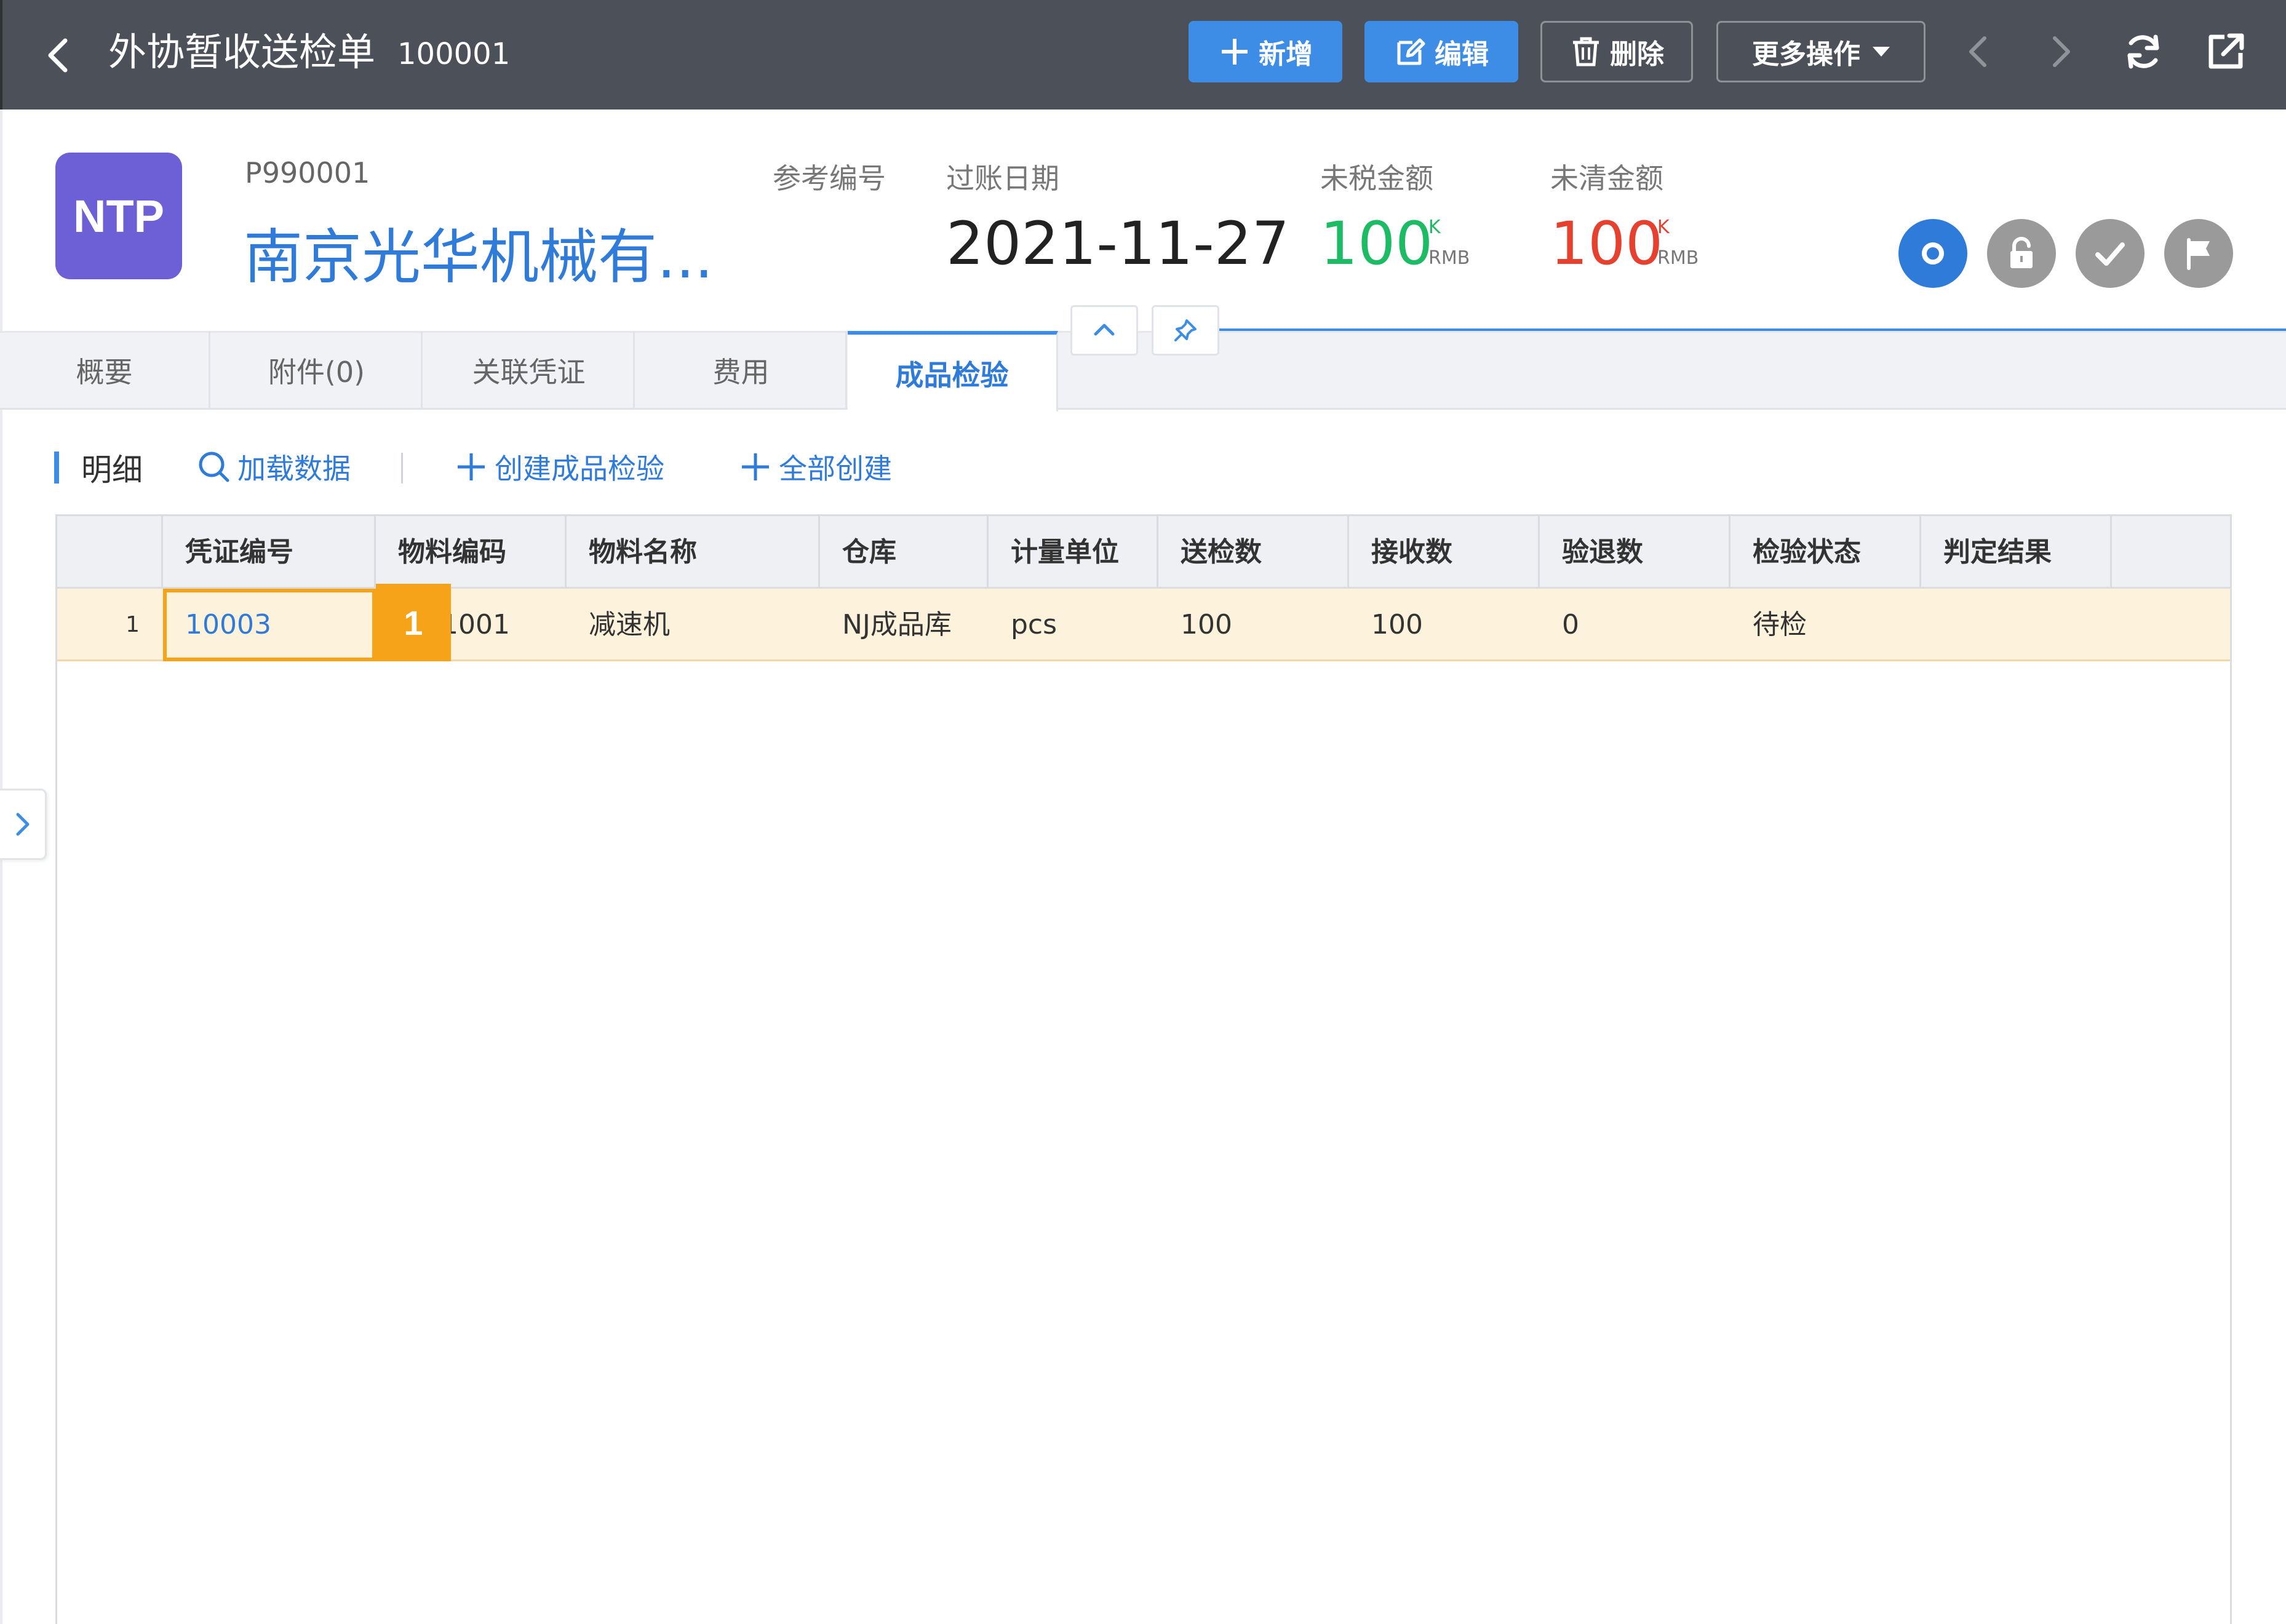 This screenshot has width=2286, height=1624. I want to click on tab-finished-inspection: 成品检验, so click(953, 371).